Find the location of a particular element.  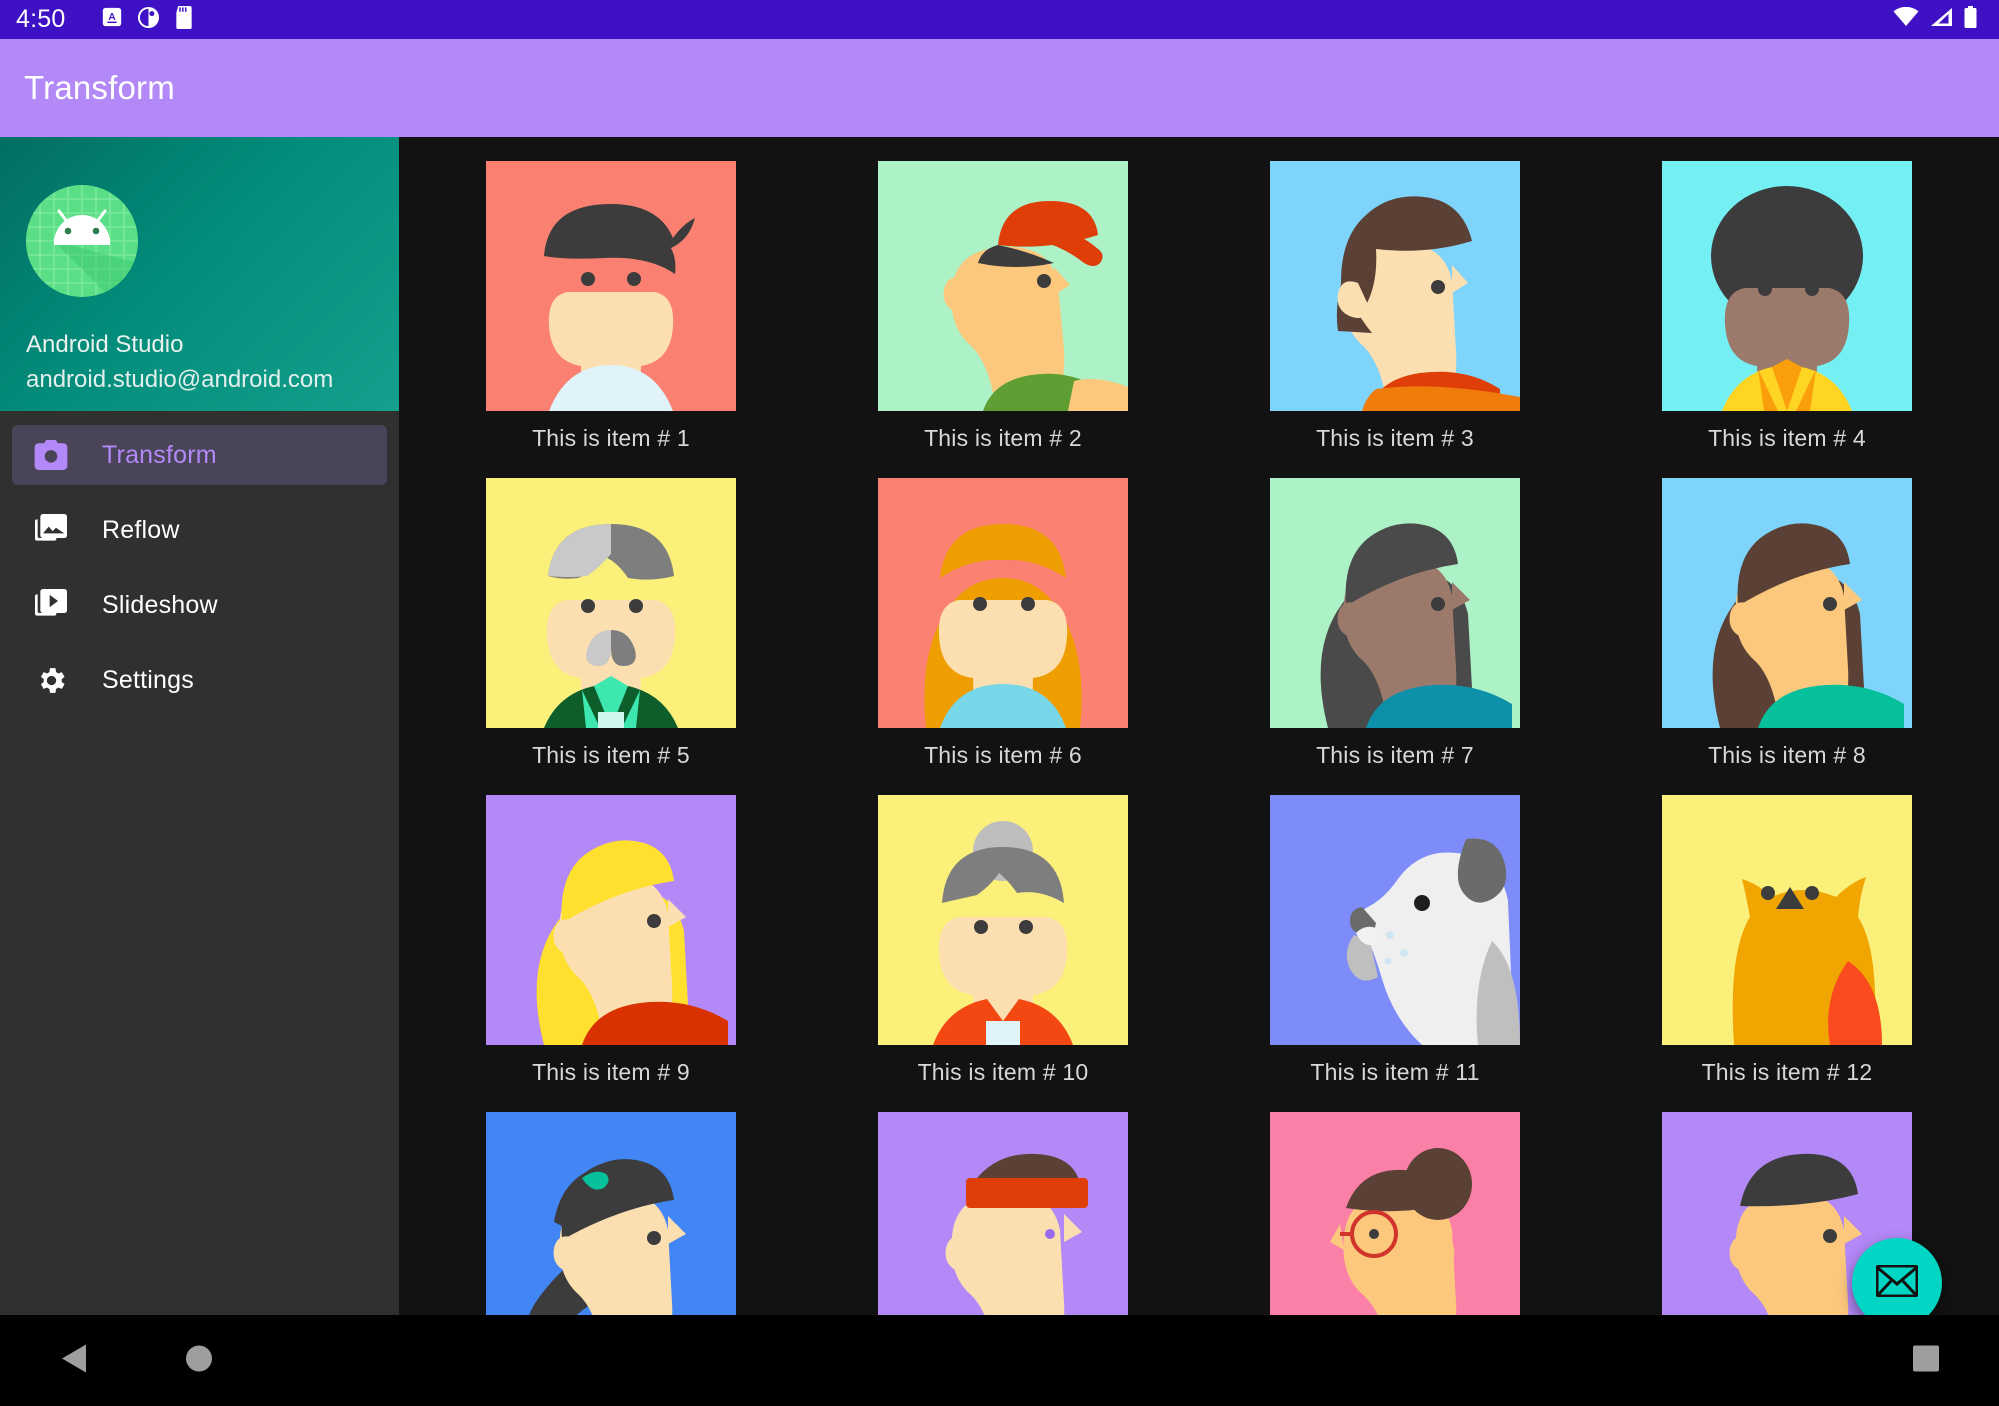

svg-text: A is located at coordinates (113, 17).